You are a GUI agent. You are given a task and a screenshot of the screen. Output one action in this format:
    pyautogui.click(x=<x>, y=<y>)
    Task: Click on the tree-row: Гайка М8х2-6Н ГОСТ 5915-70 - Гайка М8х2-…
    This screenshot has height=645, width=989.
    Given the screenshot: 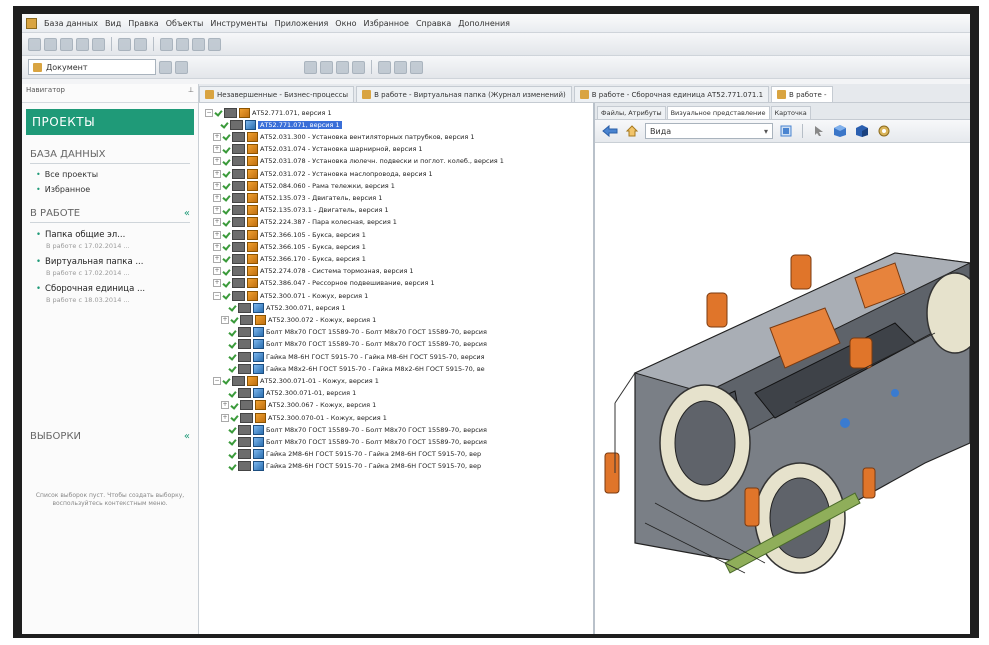 What is the action you would take?
    pyautogui.click(x=353, y=368)
    